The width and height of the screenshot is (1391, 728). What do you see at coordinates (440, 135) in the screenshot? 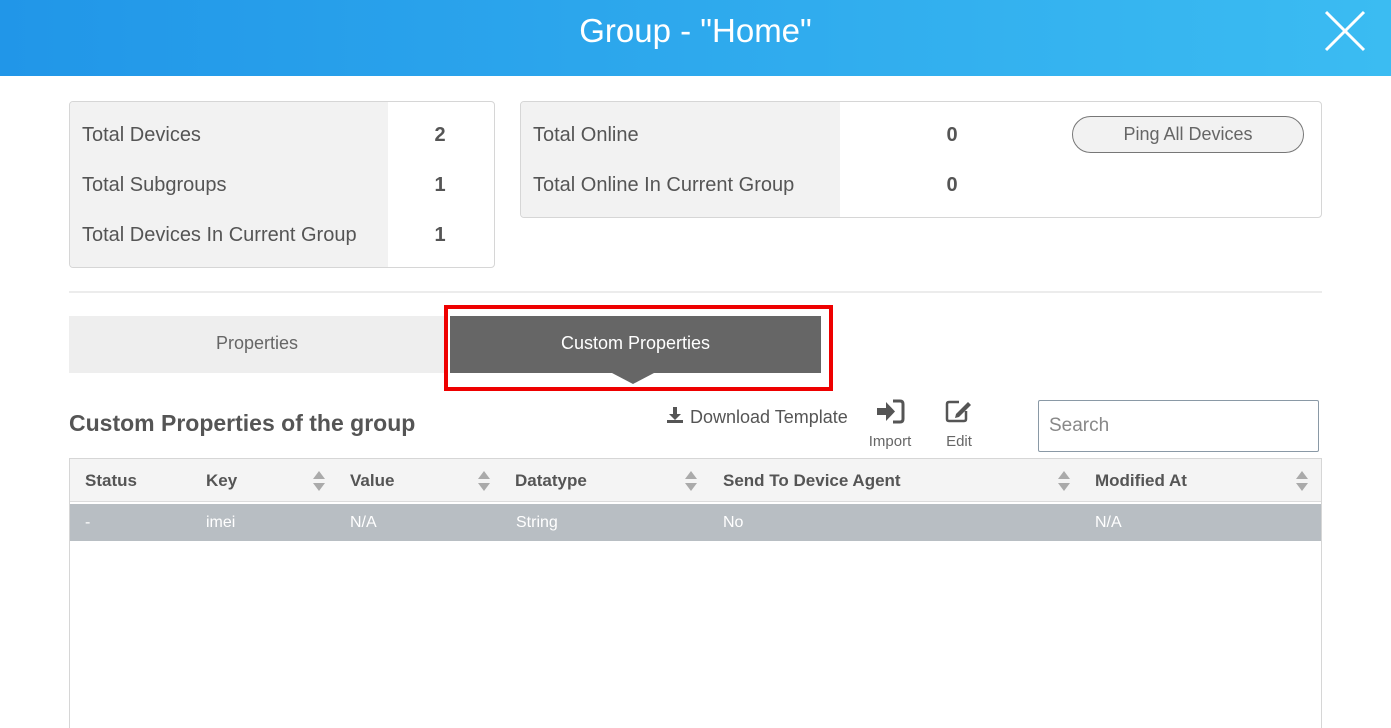
I see `stat-value-total-devices: 2` at bounding box center [440, 135].